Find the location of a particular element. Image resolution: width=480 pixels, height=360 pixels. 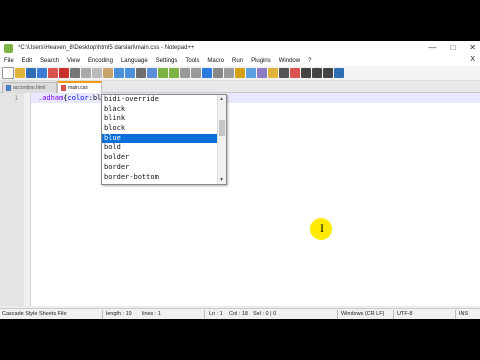

sync-h-icon is located at coordinates (196, 73).